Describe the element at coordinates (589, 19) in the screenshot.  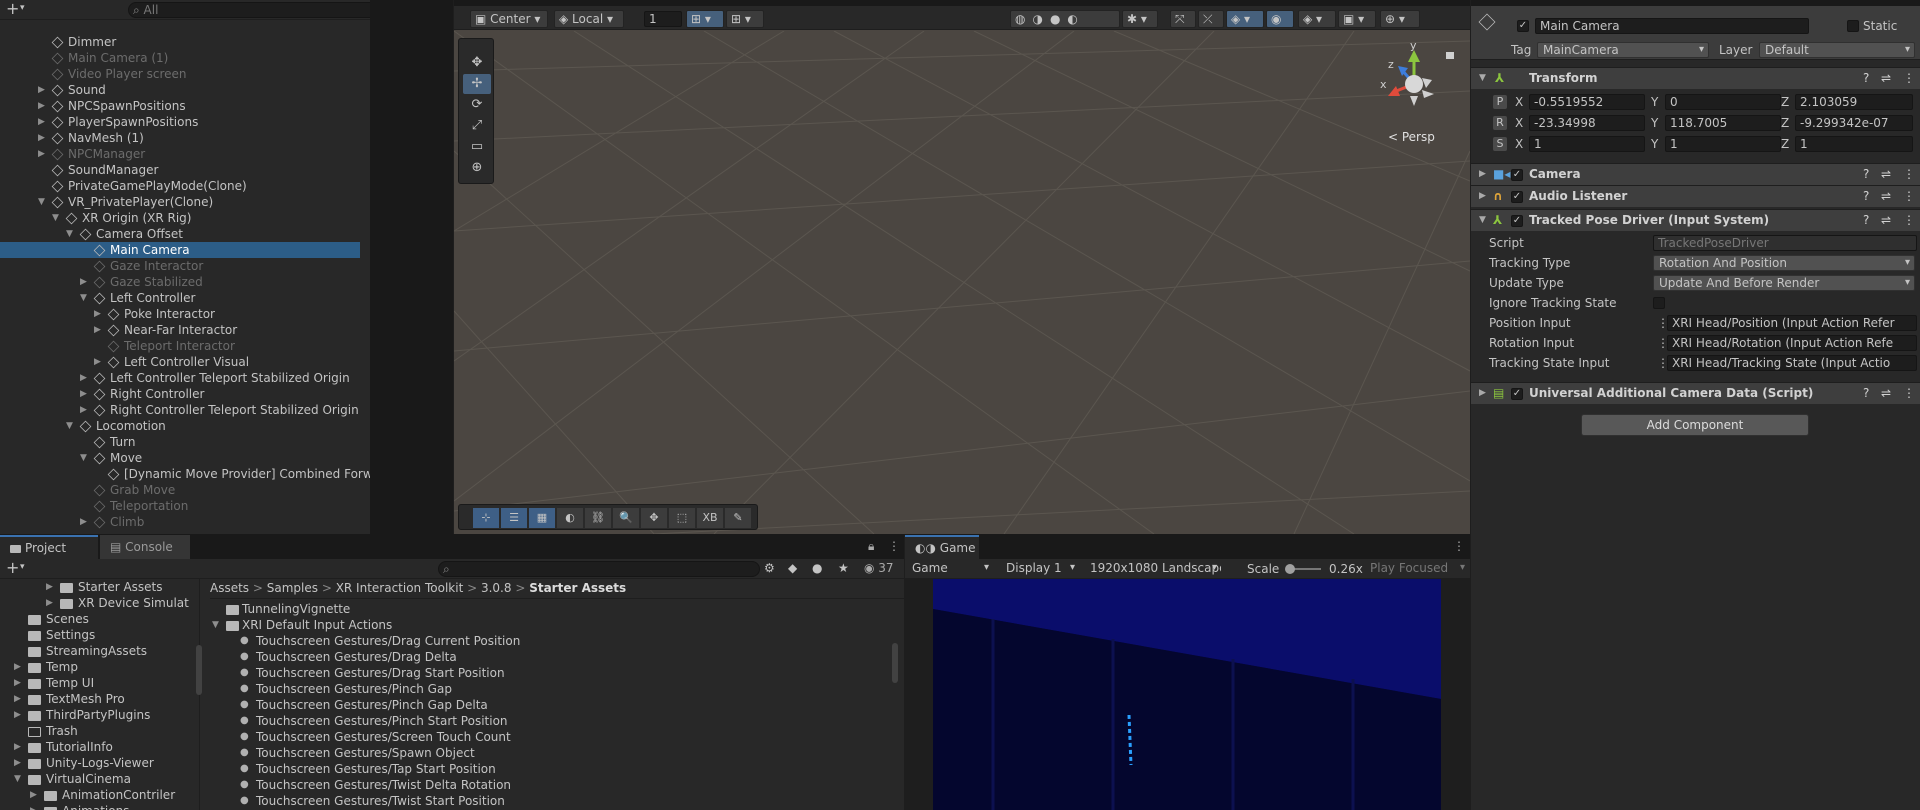
I see `pivot-space-dropdown: ◈ Local ▾` at that location.